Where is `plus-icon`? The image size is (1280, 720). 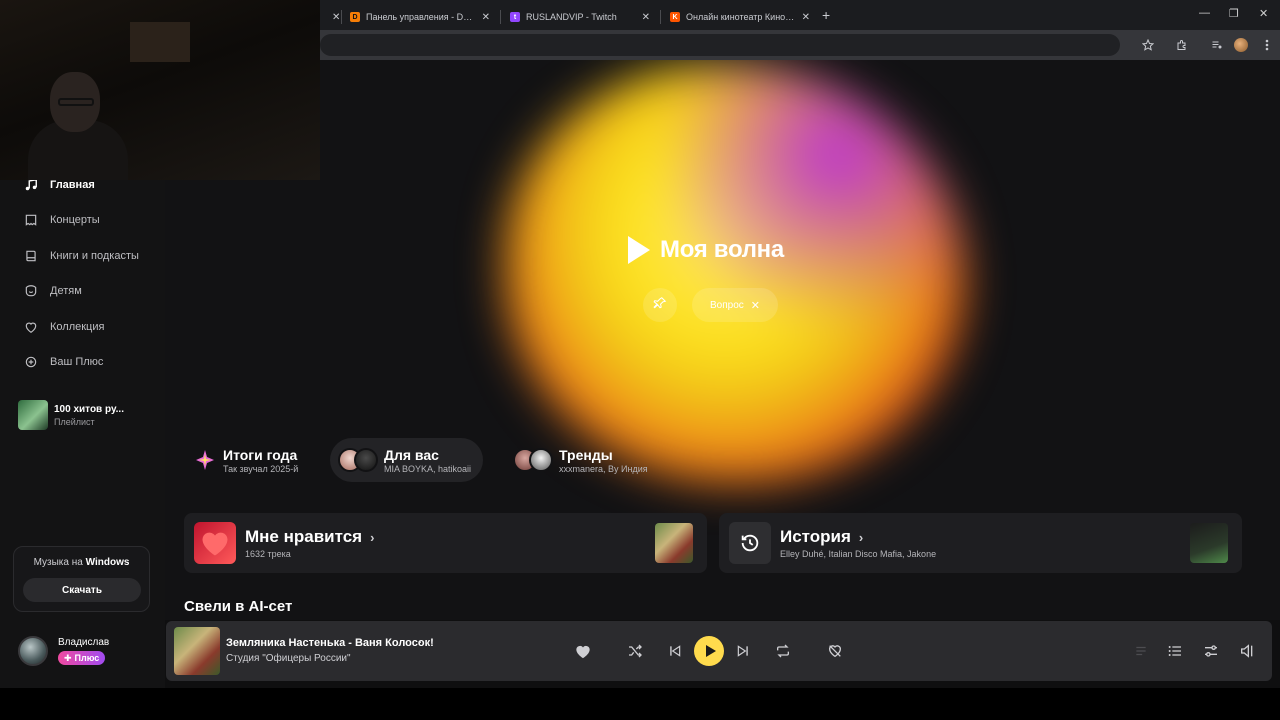 plus-icon is located at coordinates (31, 362).